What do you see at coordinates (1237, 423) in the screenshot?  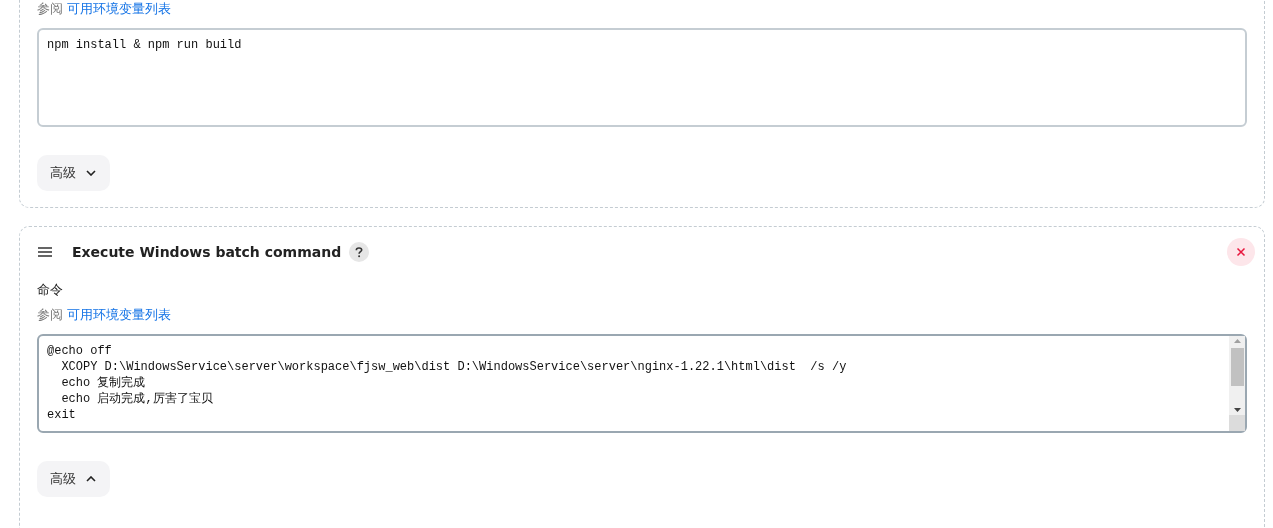 I see `resize-grip` at bounding box center [1237, 423].